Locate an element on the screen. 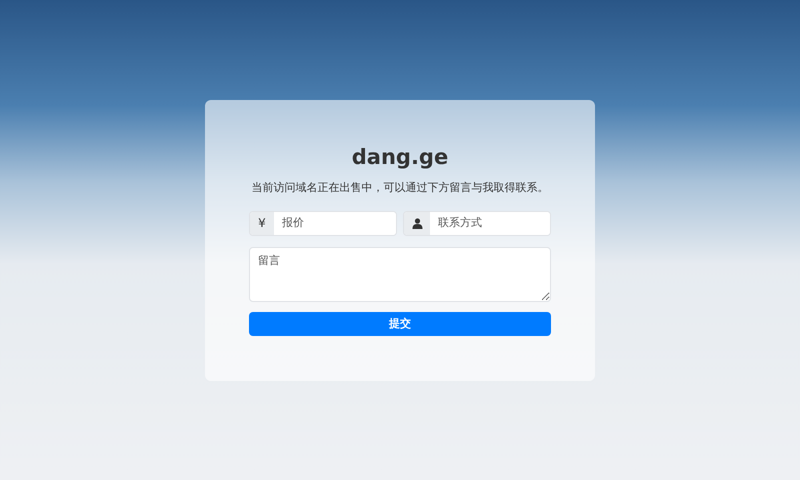  sale-notice: 当前访问域名正在出售中，可以通过下方留言与我取得联系。 is located at coordinates (400, 188).